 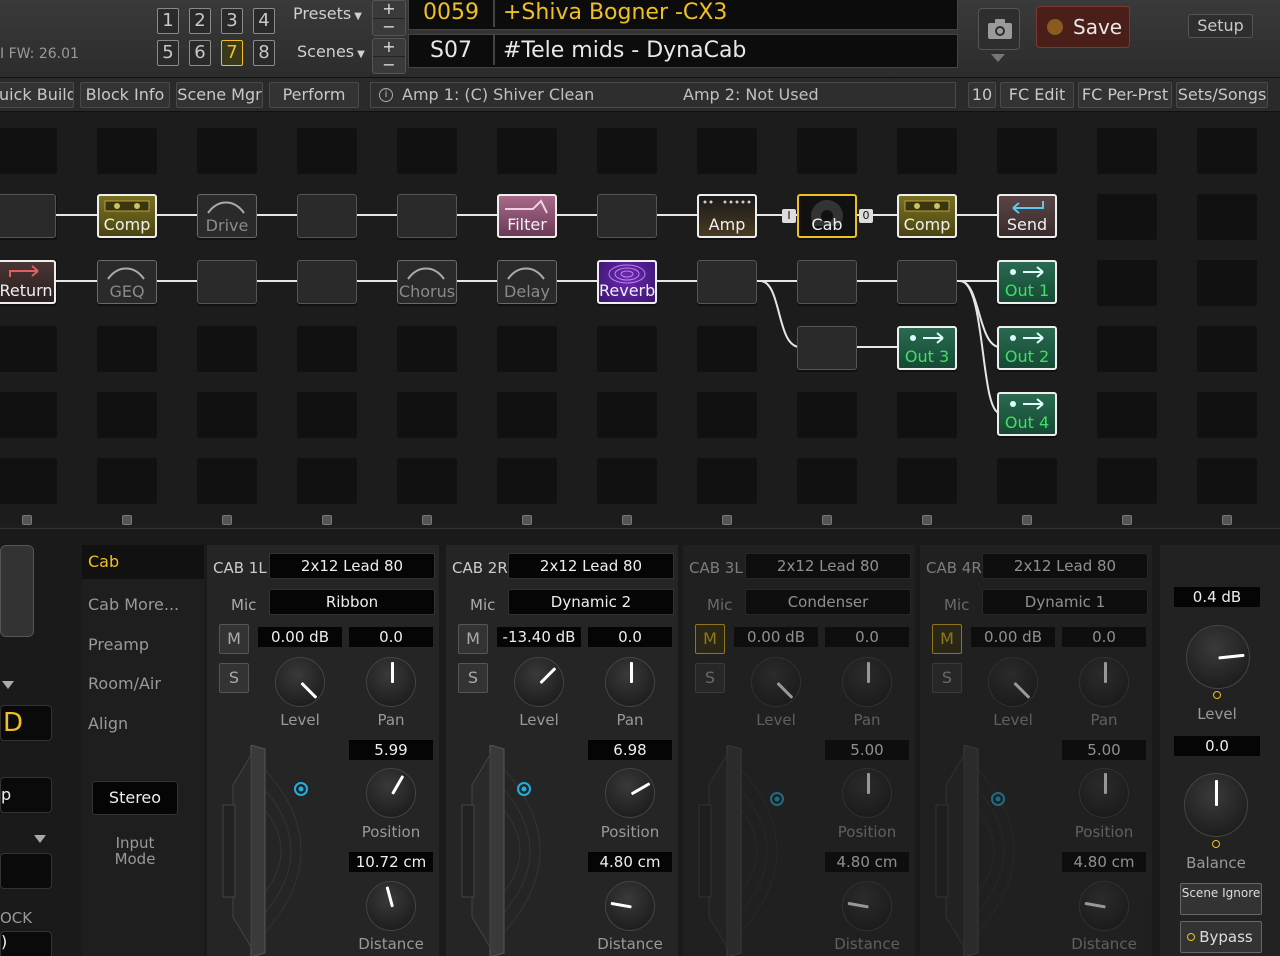 I want to click on scene-button-5: 5, so click(x=168, y=53).